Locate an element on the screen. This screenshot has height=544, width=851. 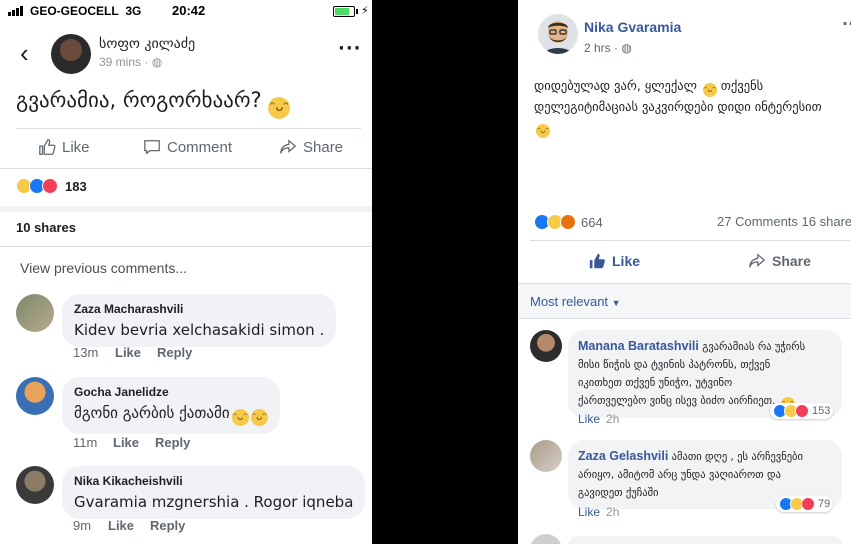
post-author: Nika Gvaramia is located at coordinates (632, 27).